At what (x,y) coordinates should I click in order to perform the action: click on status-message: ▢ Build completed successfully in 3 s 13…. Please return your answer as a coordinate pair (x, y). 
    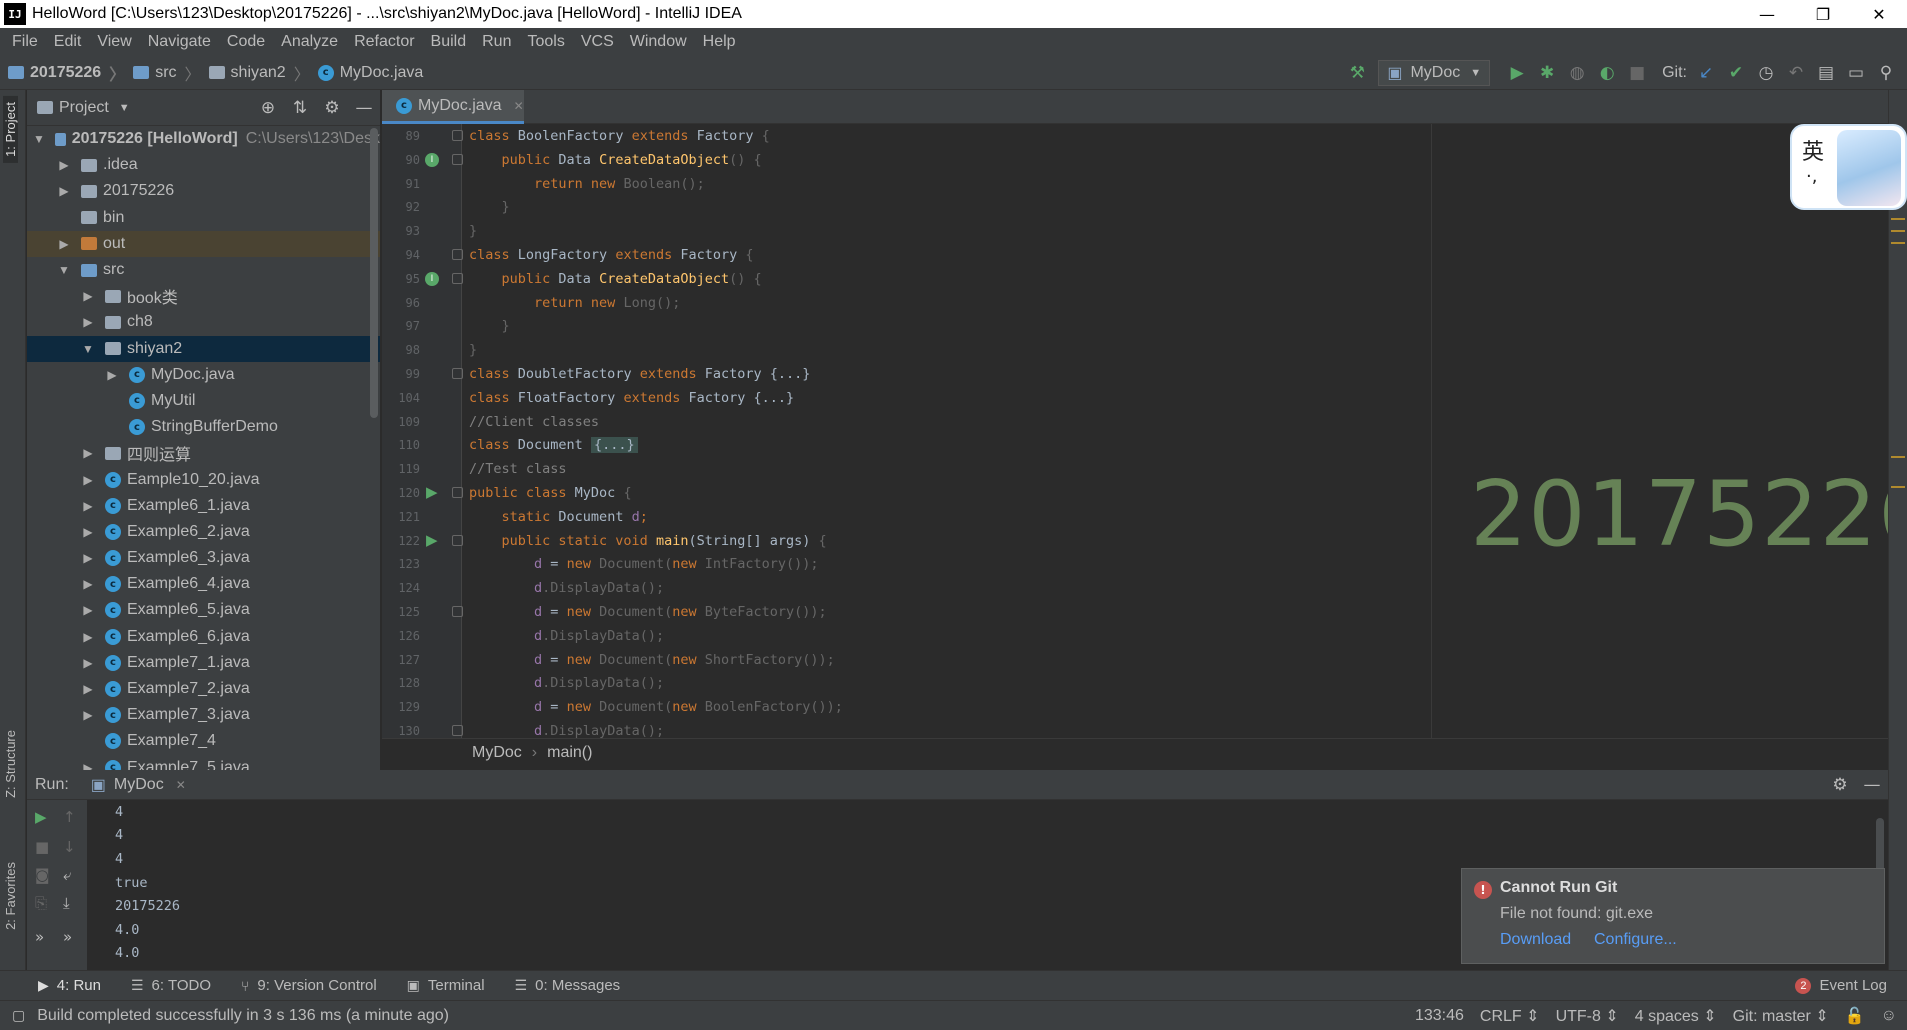
    Looking at the image, I should click on (230, 1016).